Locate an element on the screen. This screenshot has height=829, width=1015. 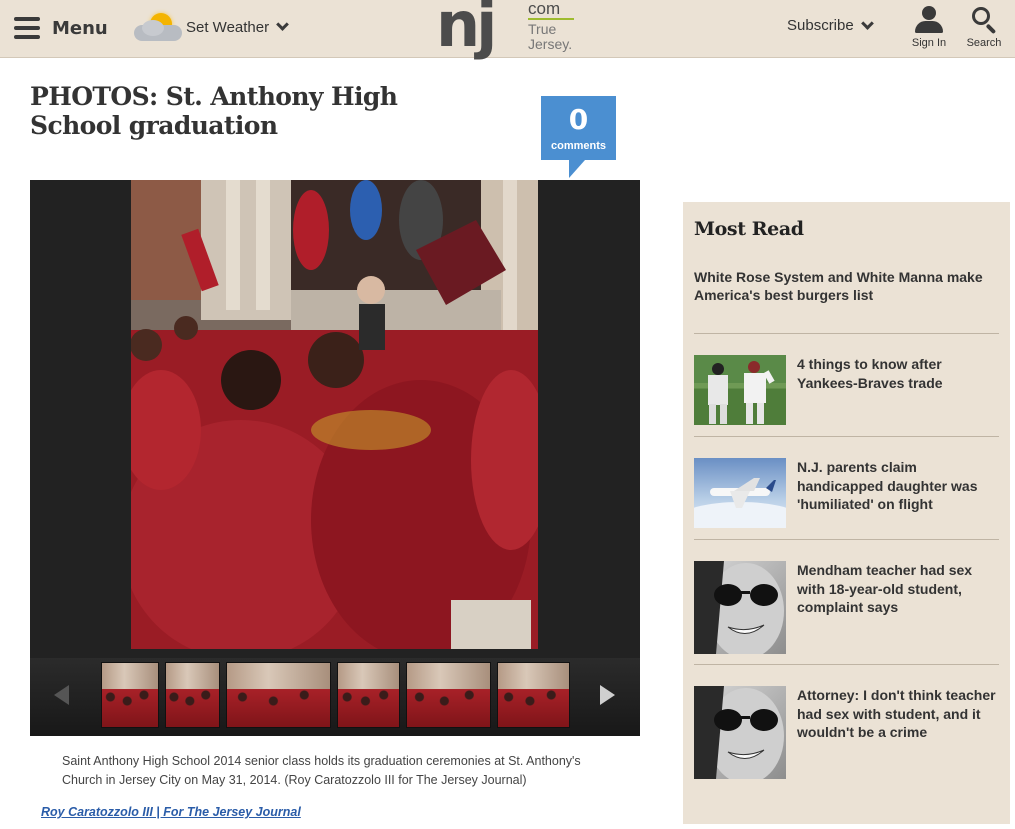
logo-tagline: True Jersey. is located at coordinates (550, 36).